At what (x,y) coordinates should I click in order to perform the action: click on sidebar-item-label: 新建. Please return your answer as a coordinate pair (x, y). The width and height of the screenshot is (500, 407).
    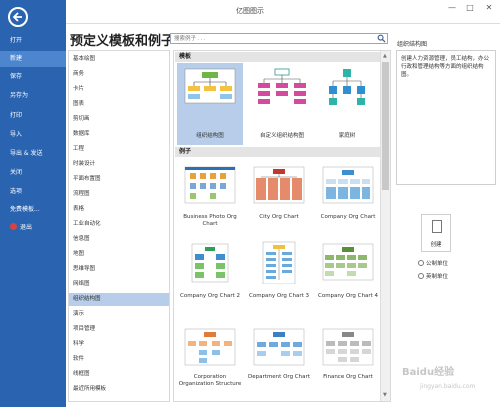
    Looking at the image, I should click on (16, 58).